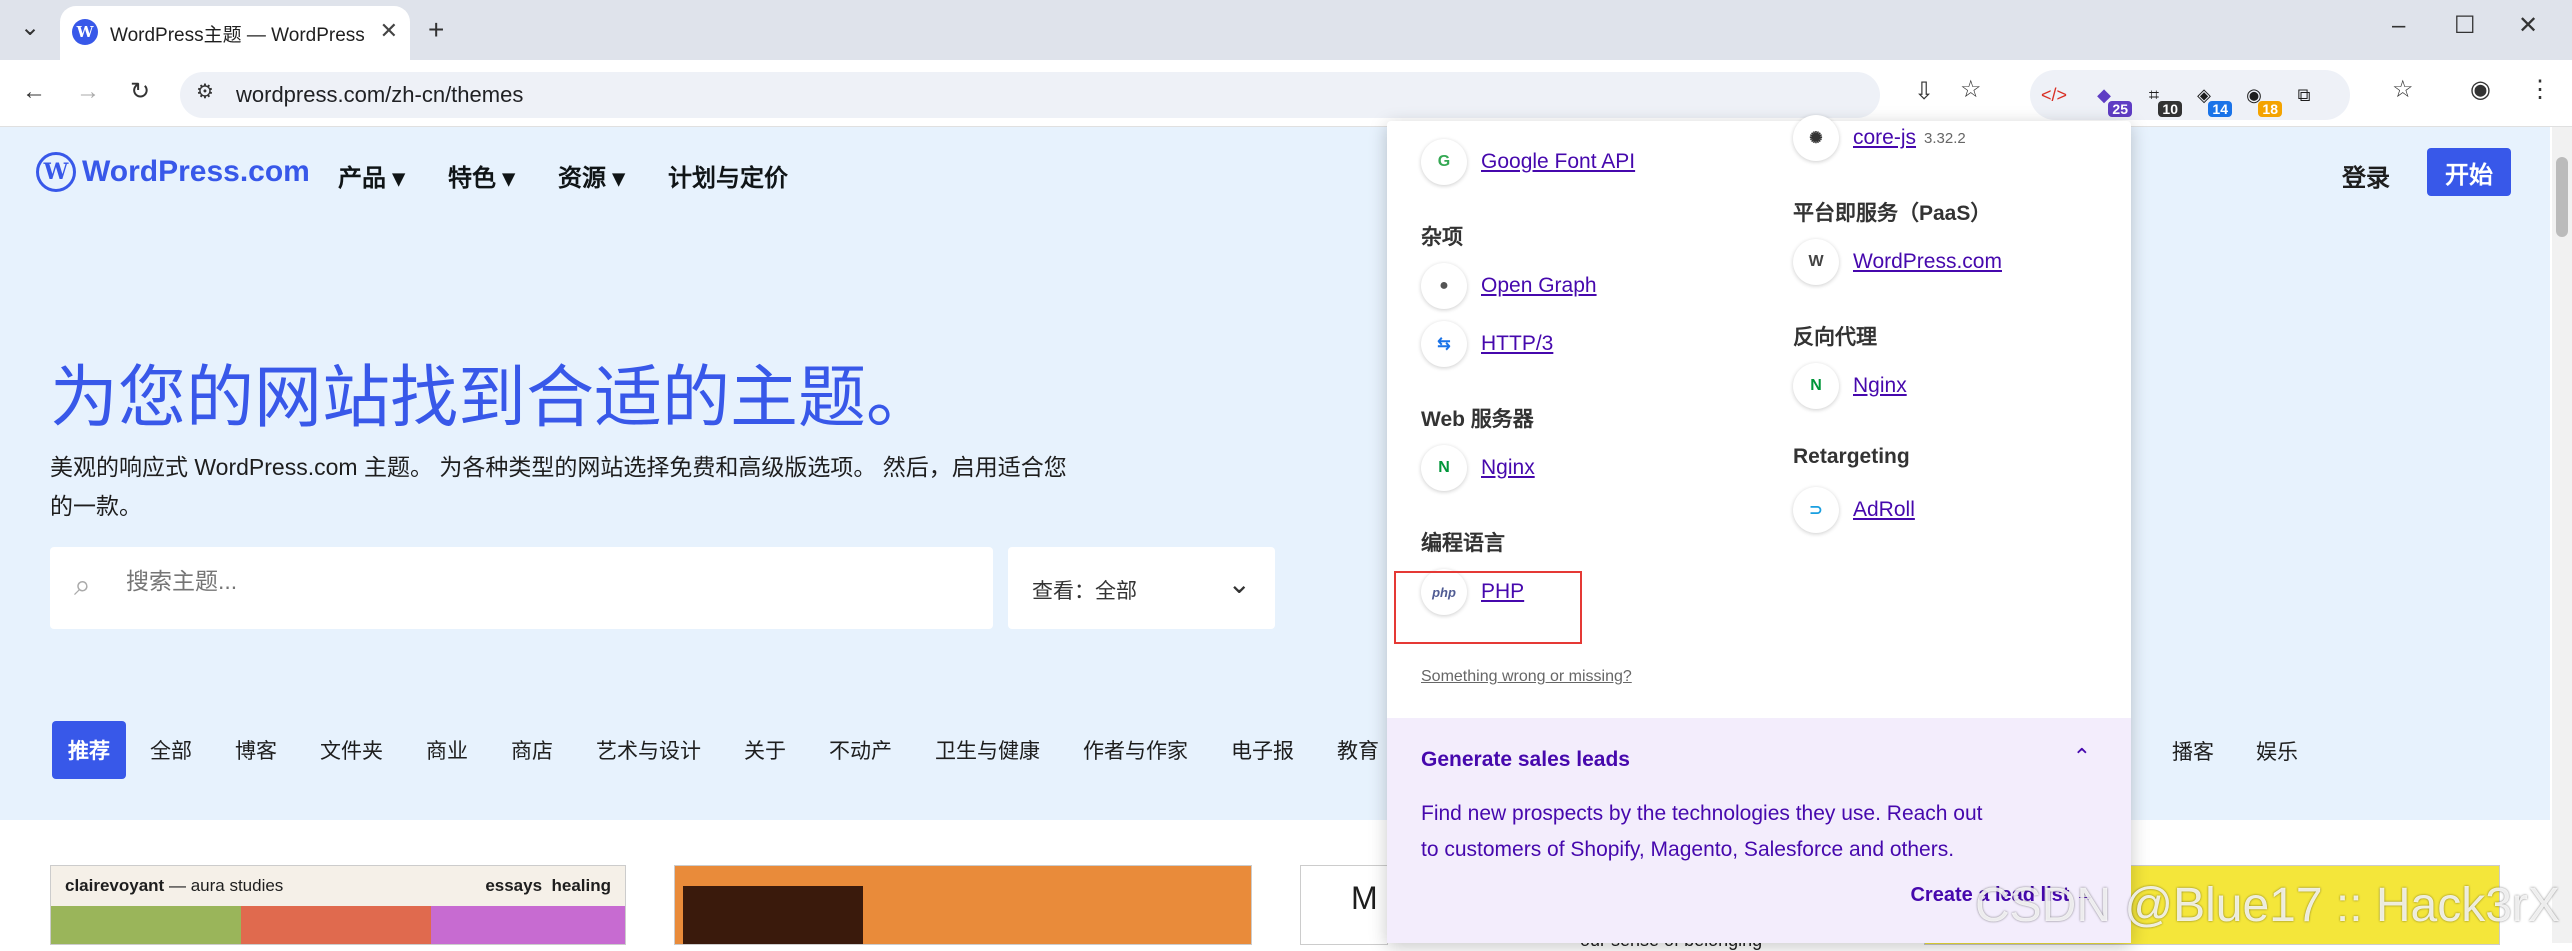 Image resolution: width=2572 pixels, height=951 pixels. What do you see at coordinates (205, 92) in the screenshot?
I see `site-info-icon: ⚙` at bounding box center [205, 92].